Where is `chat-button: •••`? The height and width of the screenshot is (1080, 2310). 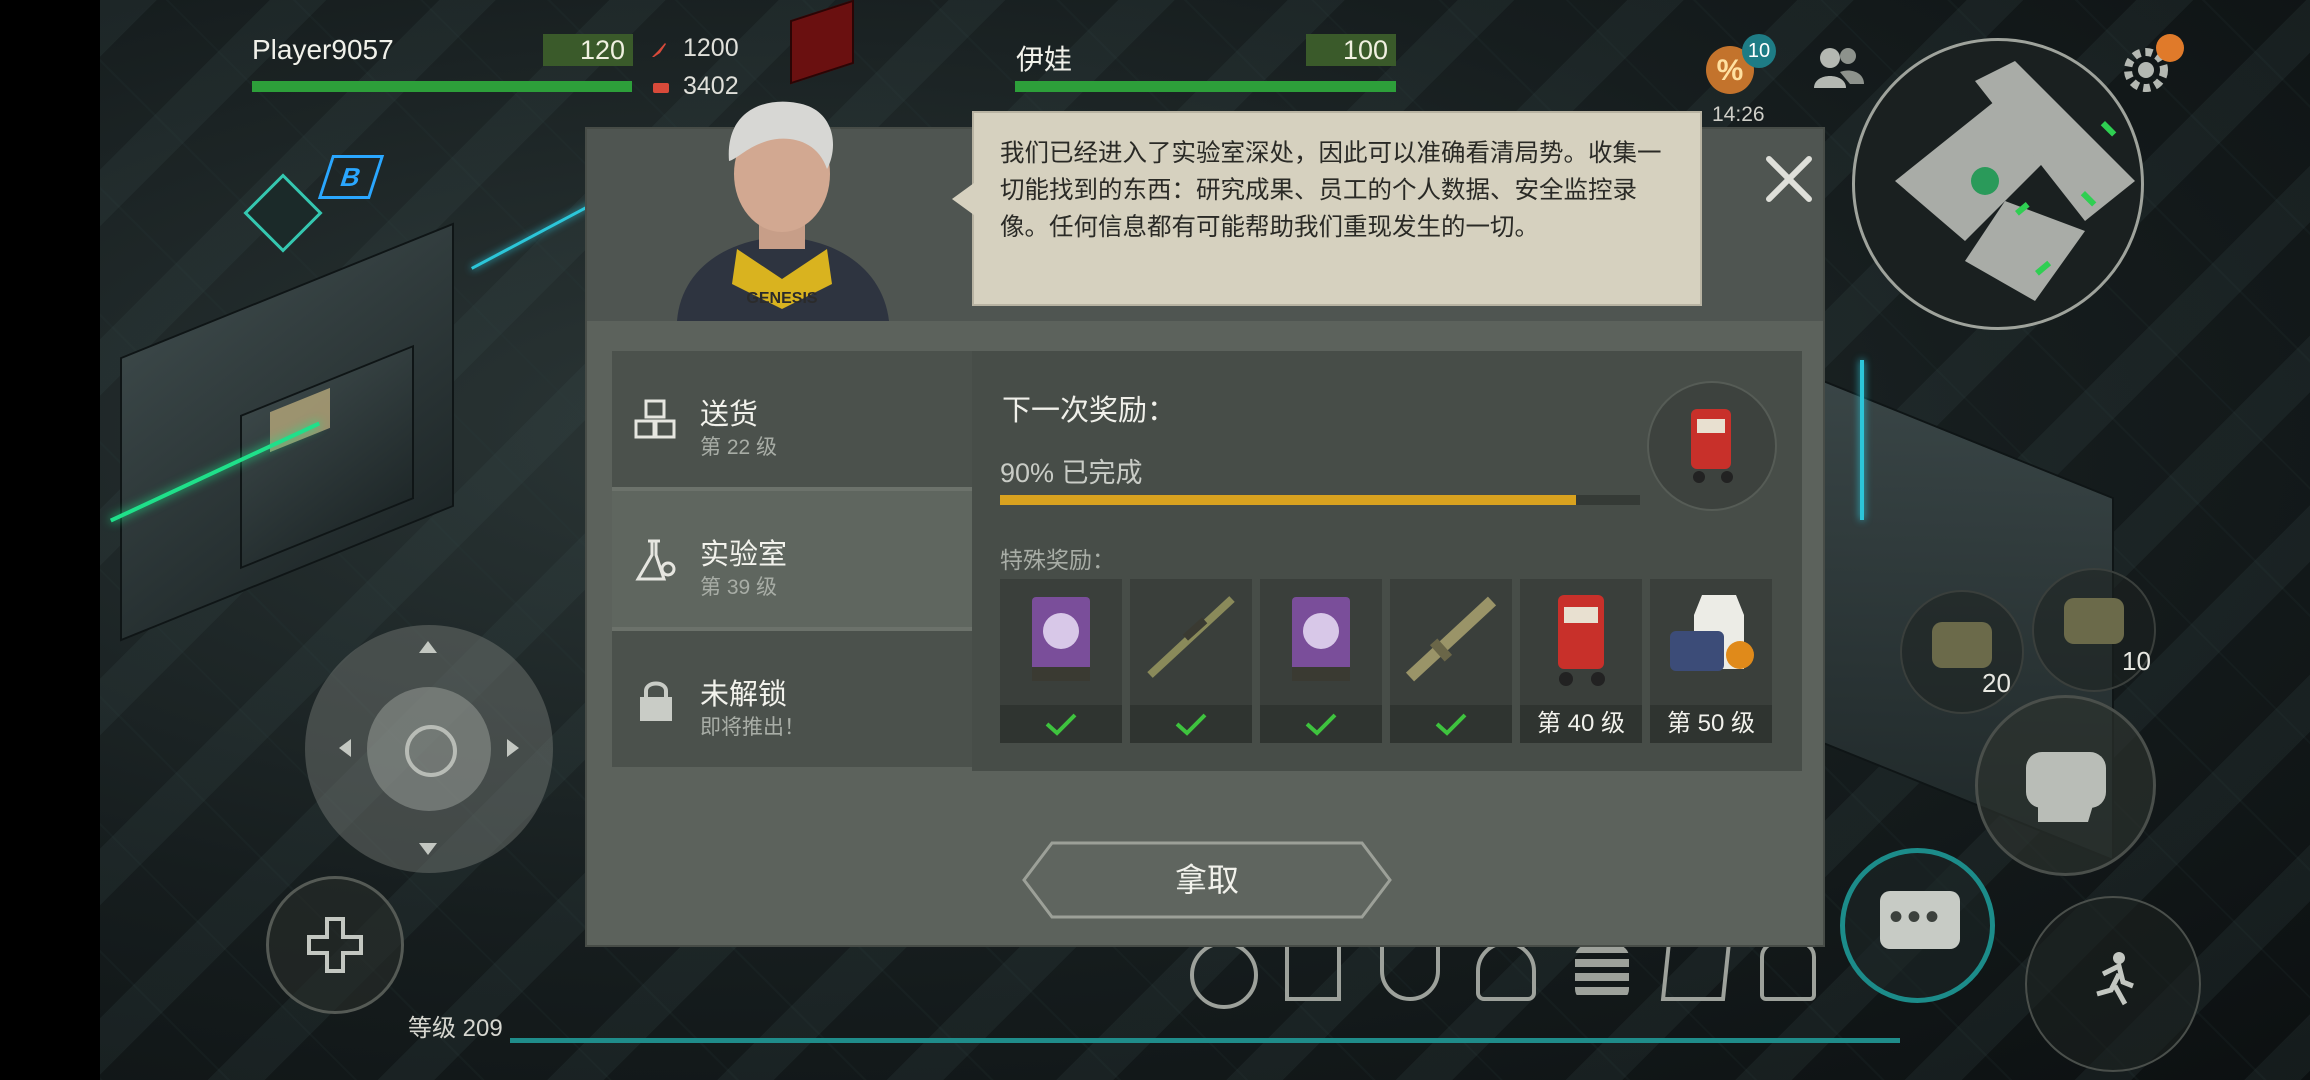
chat-button: ••• is located at coordinates (1917, 925).